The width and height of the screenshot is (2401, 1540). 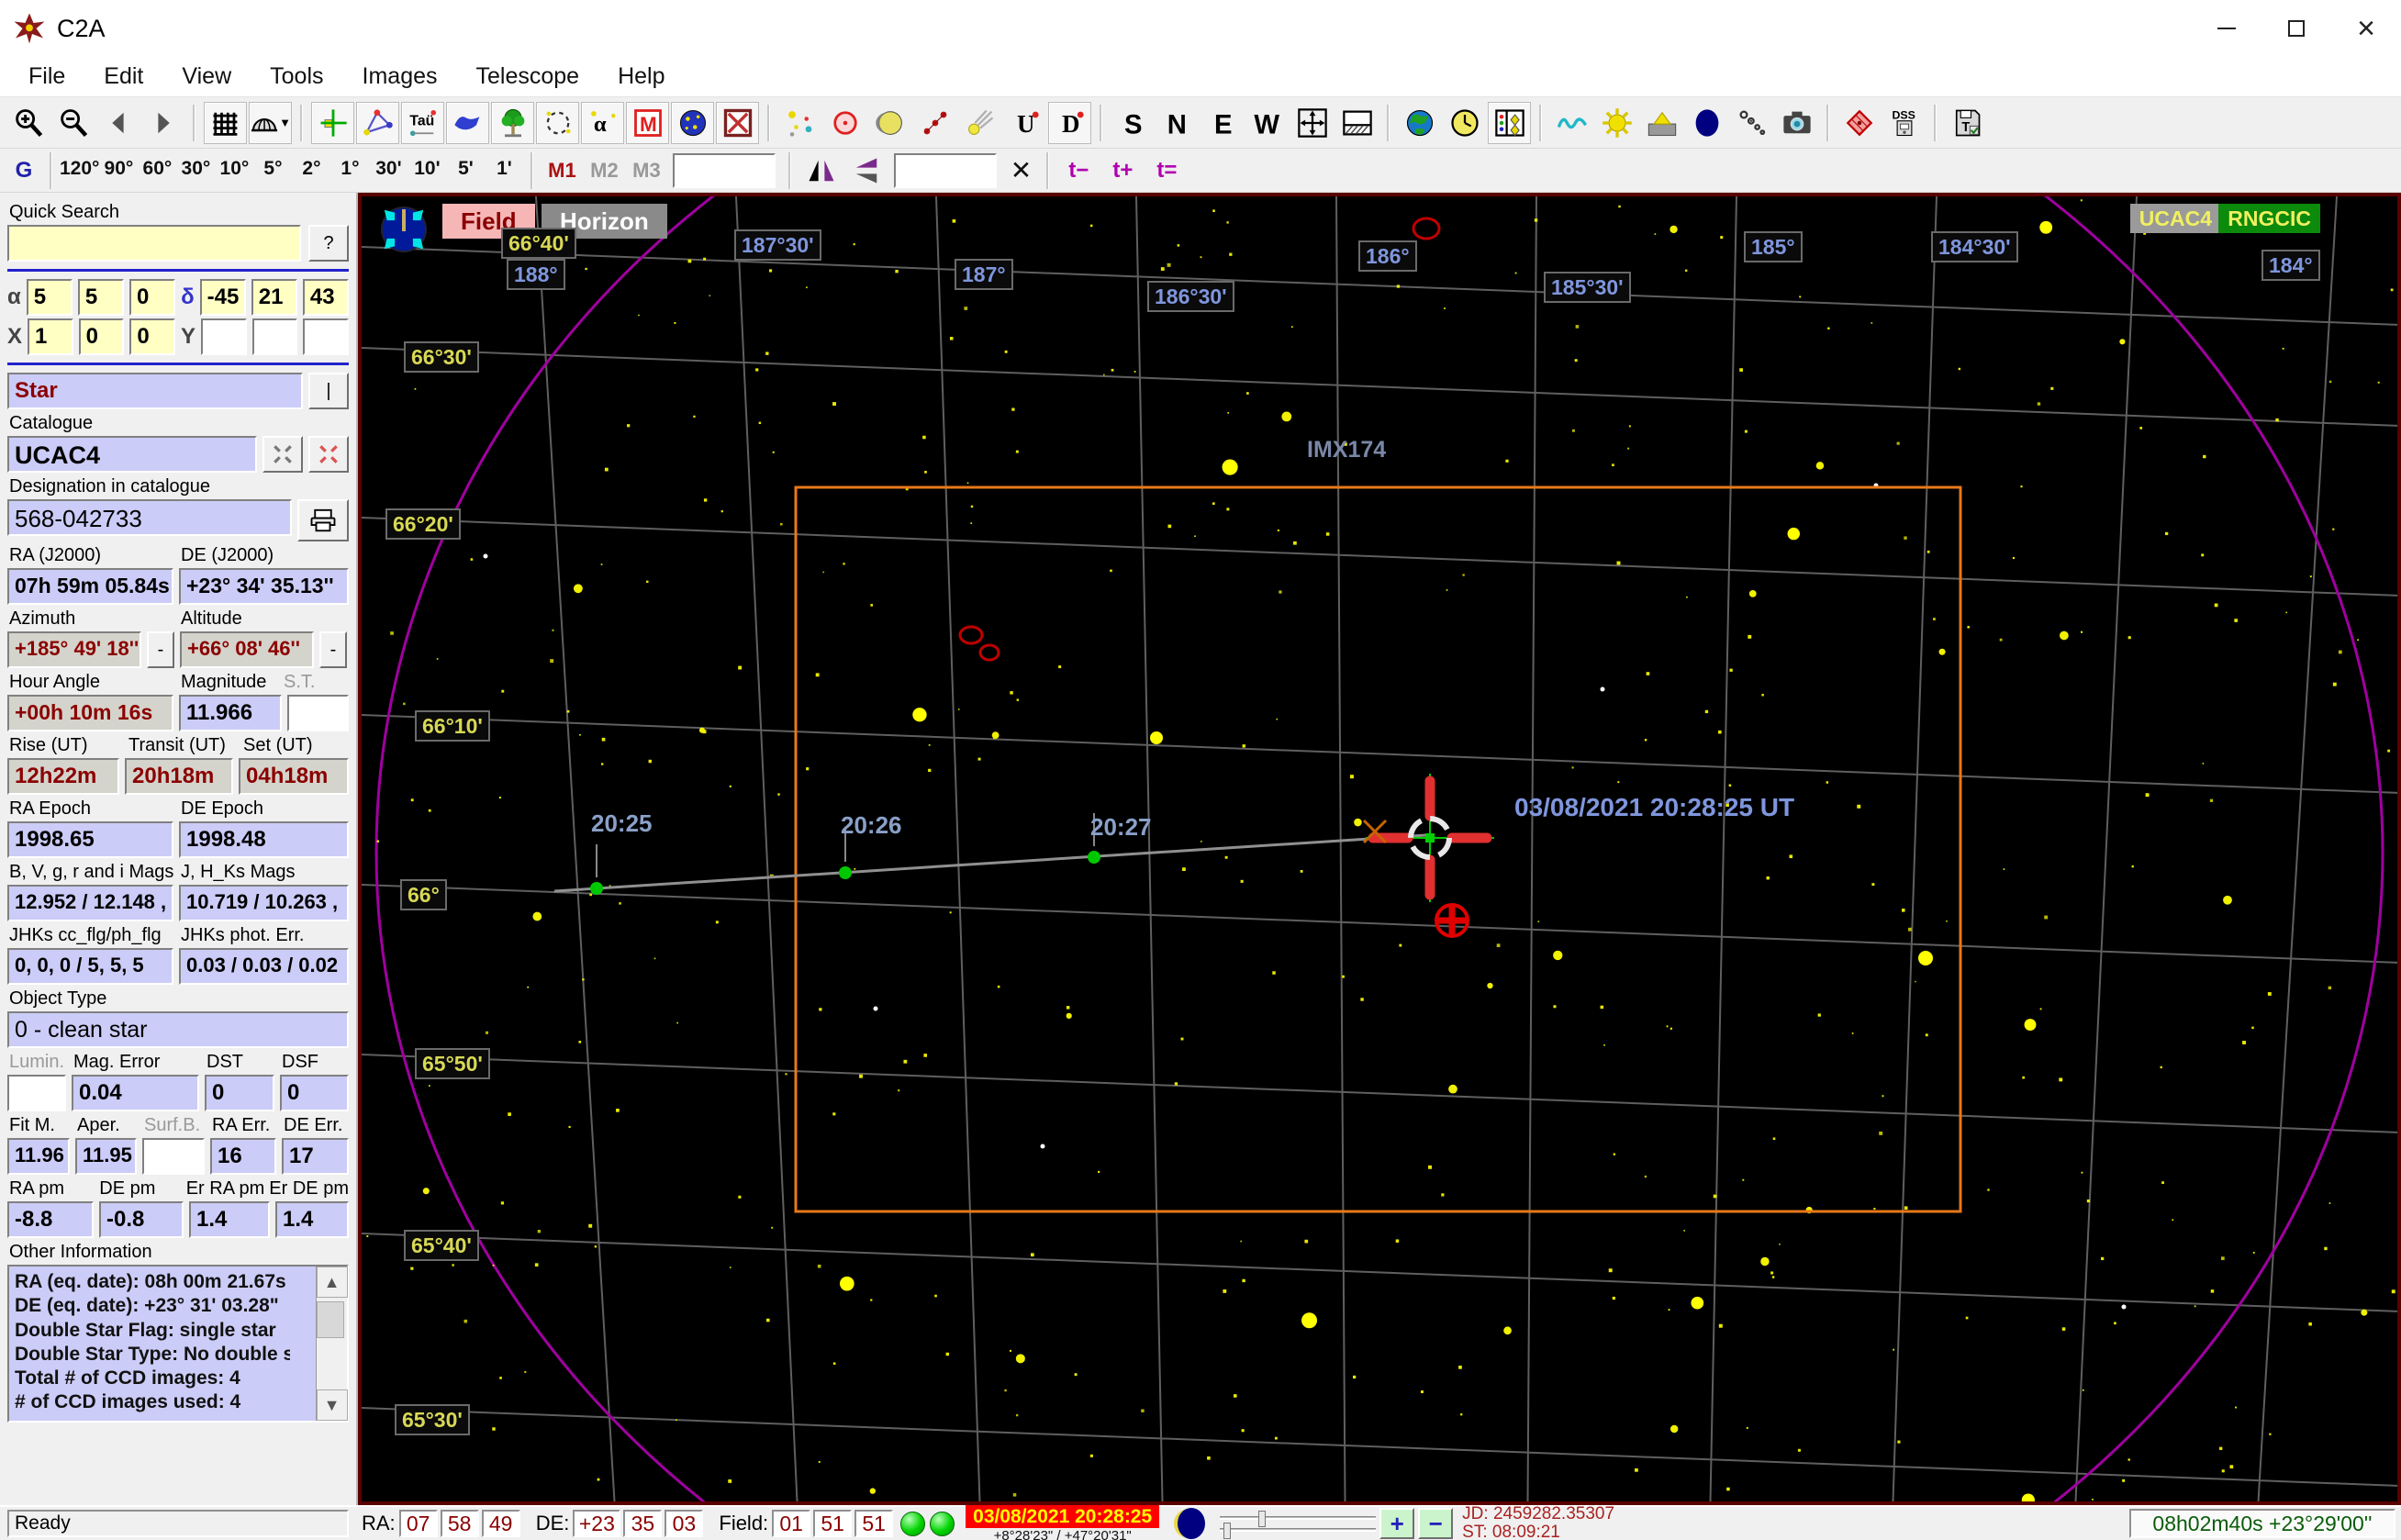 I want to click on fov-button-1: 1', so click(x=504, y=170).